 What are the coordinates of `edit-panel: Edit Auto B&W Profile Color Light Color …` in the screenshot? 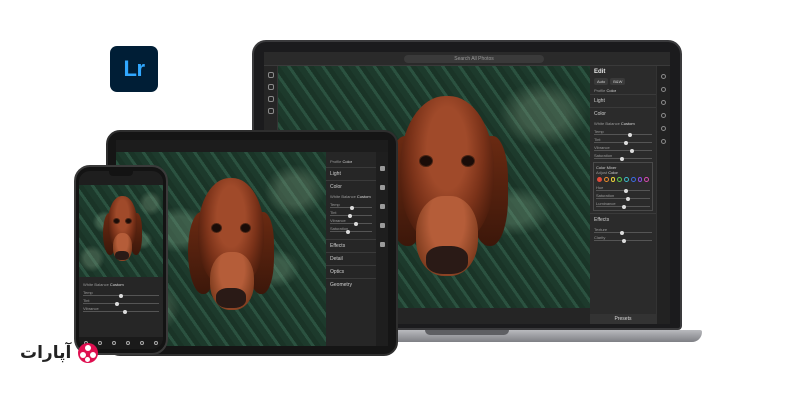 It's located at (623, 195).